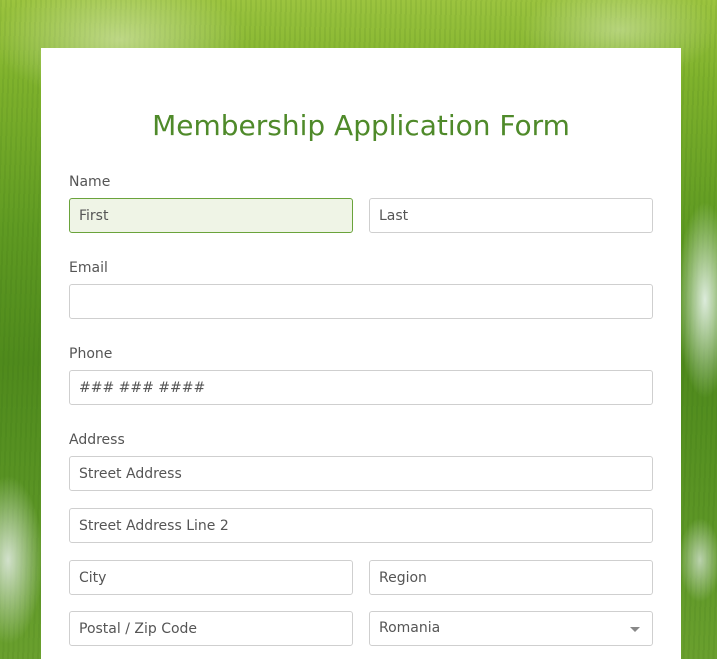  I want to click on email-label: Email, so click(88, 268).